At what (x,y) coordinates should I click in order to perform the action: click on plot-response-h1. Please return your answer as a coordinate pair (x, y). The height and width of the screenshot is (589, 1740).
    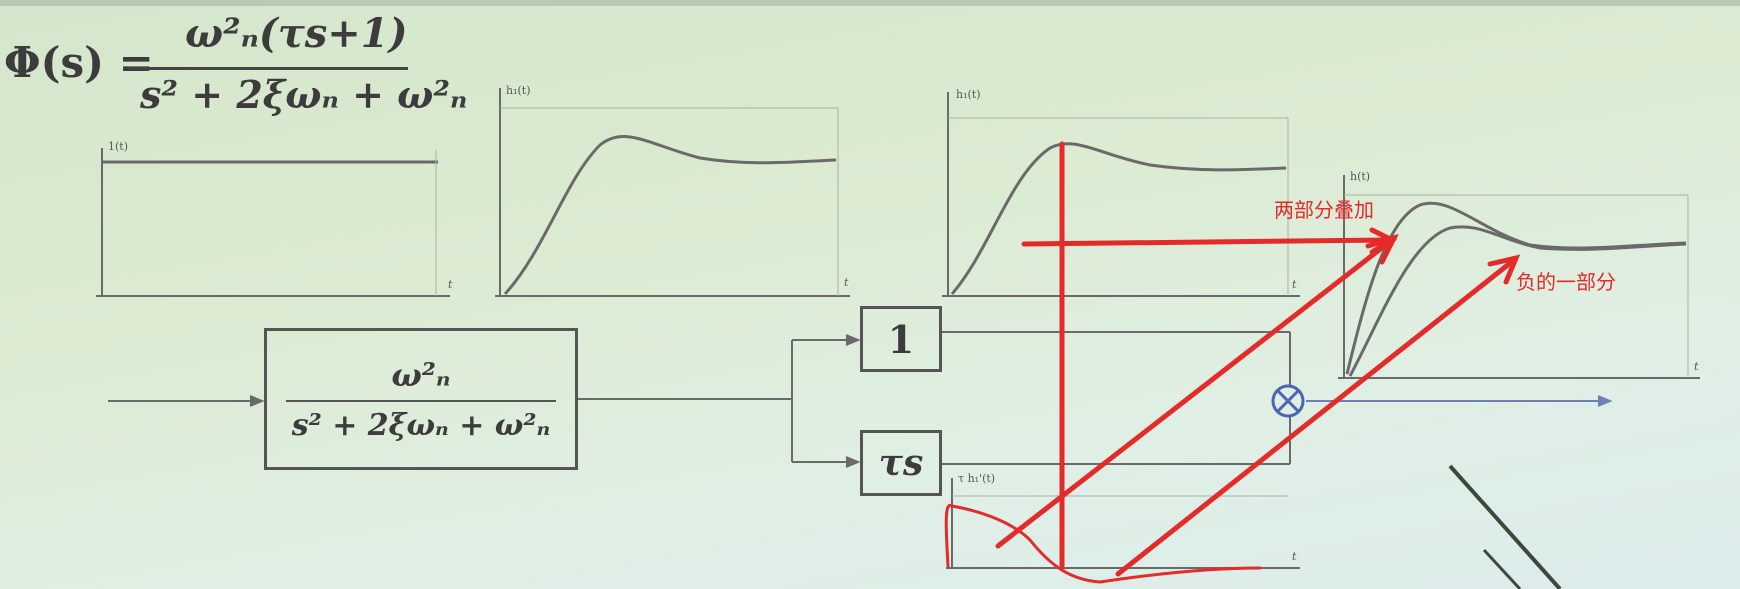
    Looking at the image, I should click on (1121, 194).